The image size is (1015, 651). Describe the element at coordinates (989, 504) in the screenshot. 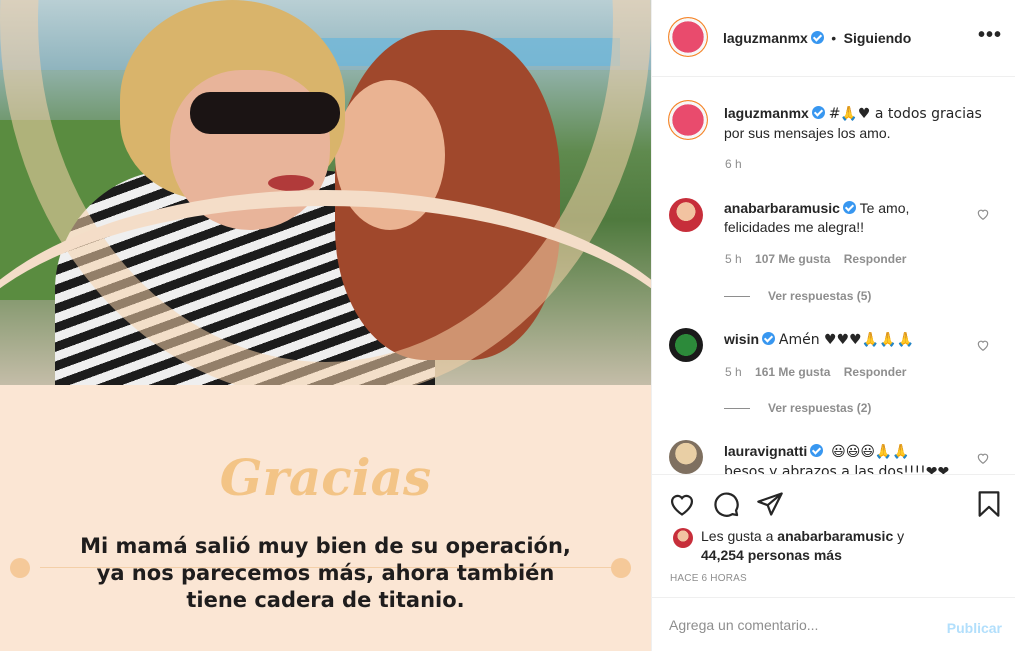

I see `bookmark-icon` at that location.